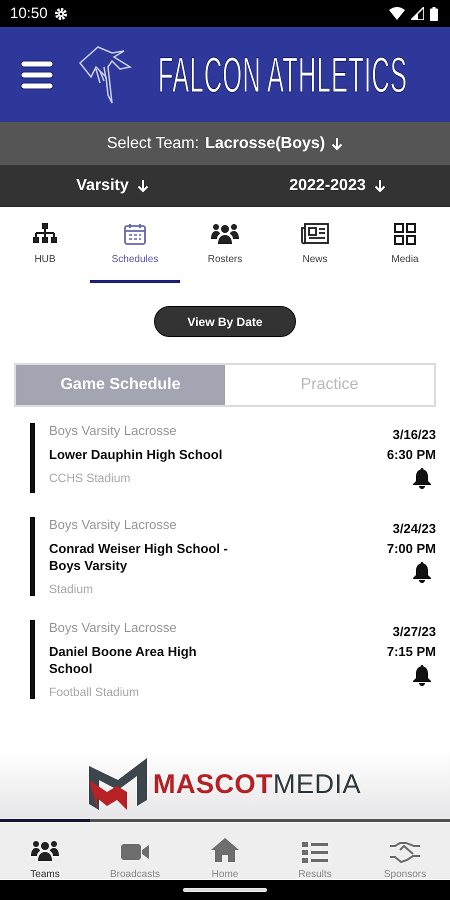 The image size is (450, 900). Describe the element at coordinates (256, 784) in the screenshot. I see `sponsor-logo-text: MASCOTMEDIA` at that location.